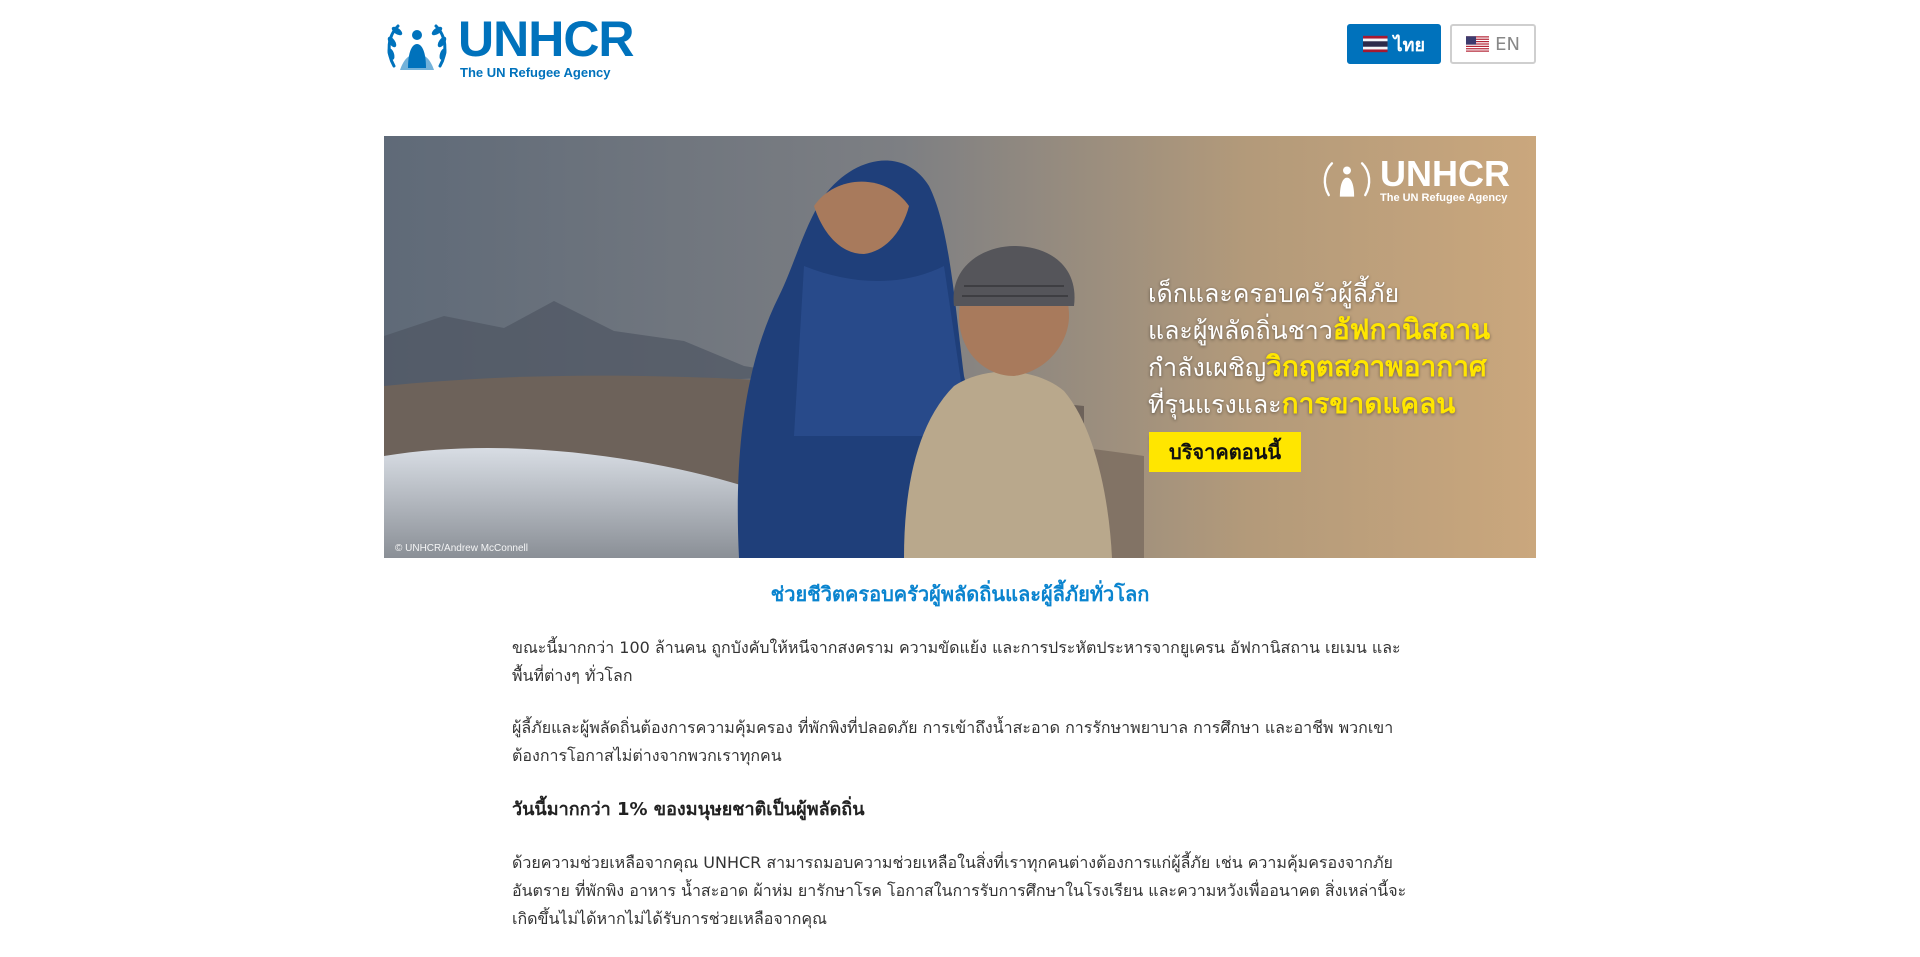  Describe the element at coordinates (1441, 44) in the screenshot. I see `language-switcher: ไทย EN` at that location.